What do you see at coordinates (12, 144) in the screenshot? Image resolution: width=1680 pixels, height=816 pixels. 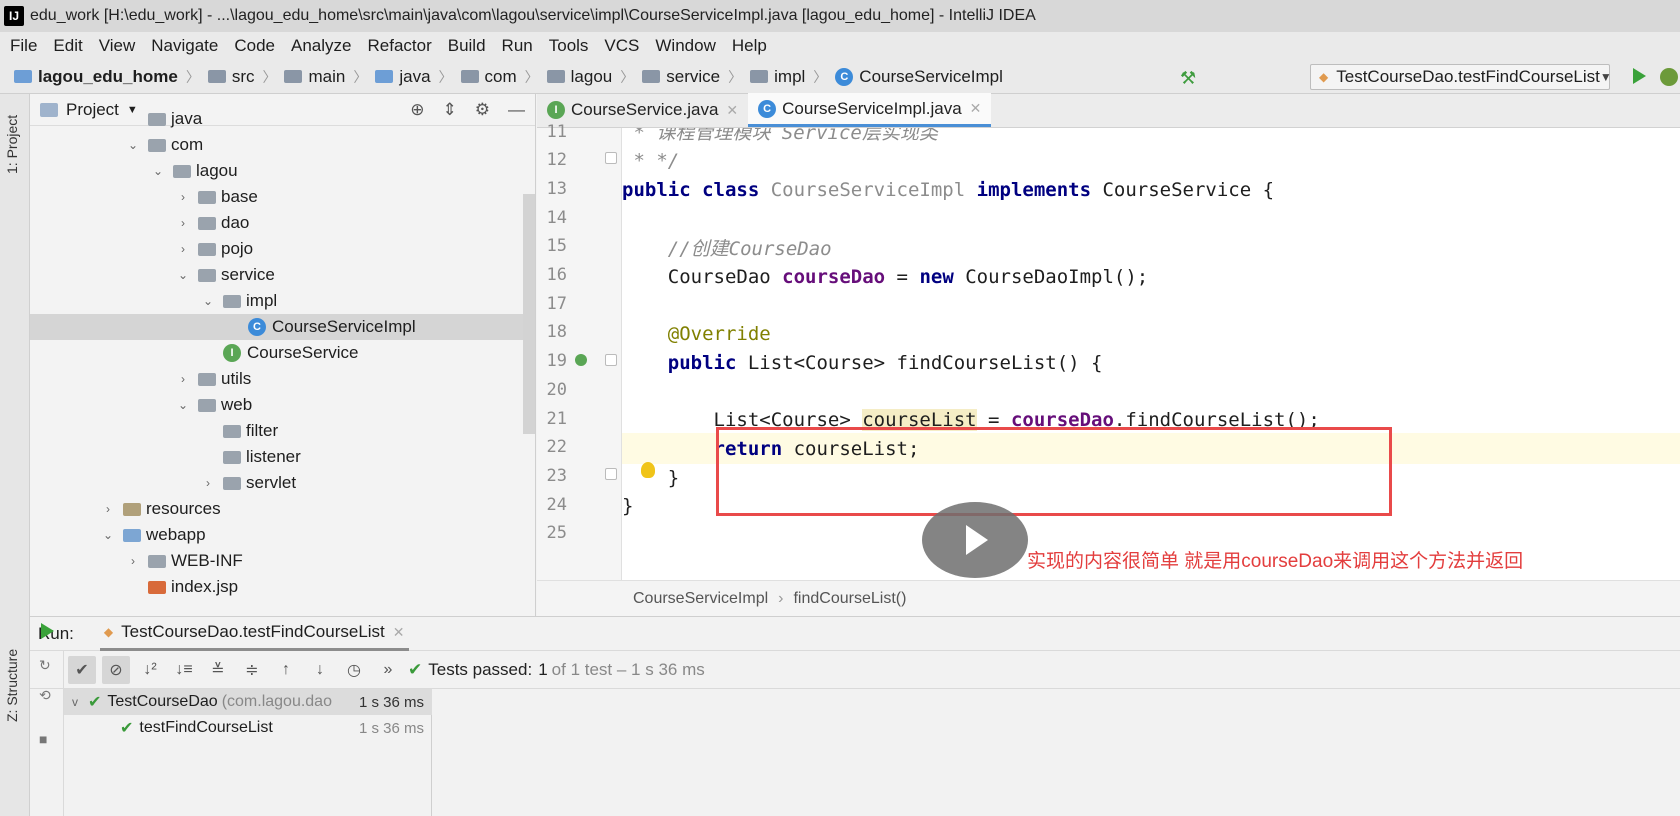 I see `project-tool-tab: 1: Project` at bounding box center [12, 144].